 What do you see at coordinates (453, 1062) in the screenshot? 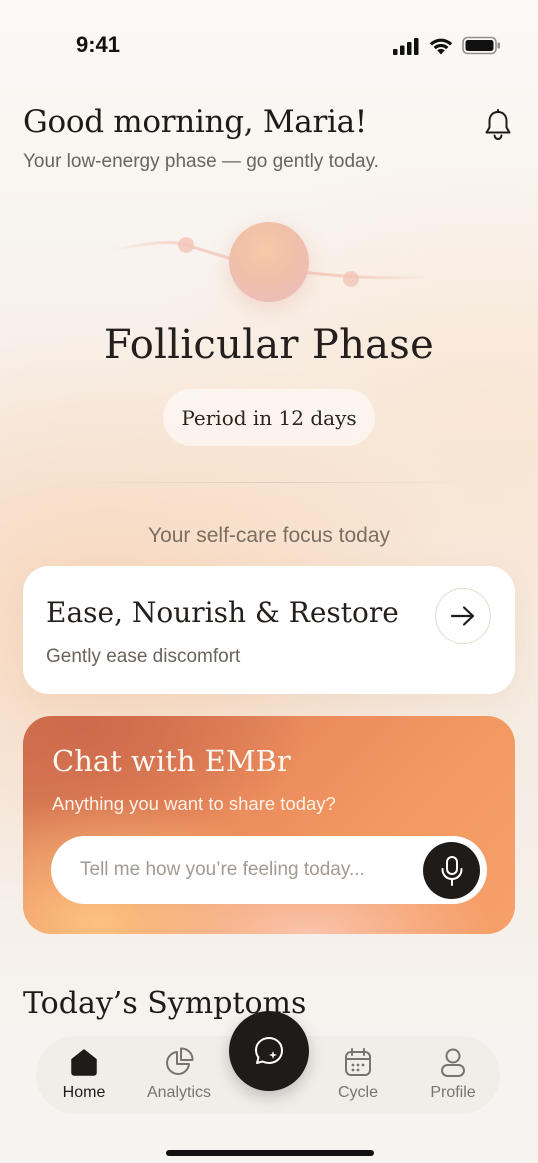
I see `profile-icon` at bounding box center [453, 1062].